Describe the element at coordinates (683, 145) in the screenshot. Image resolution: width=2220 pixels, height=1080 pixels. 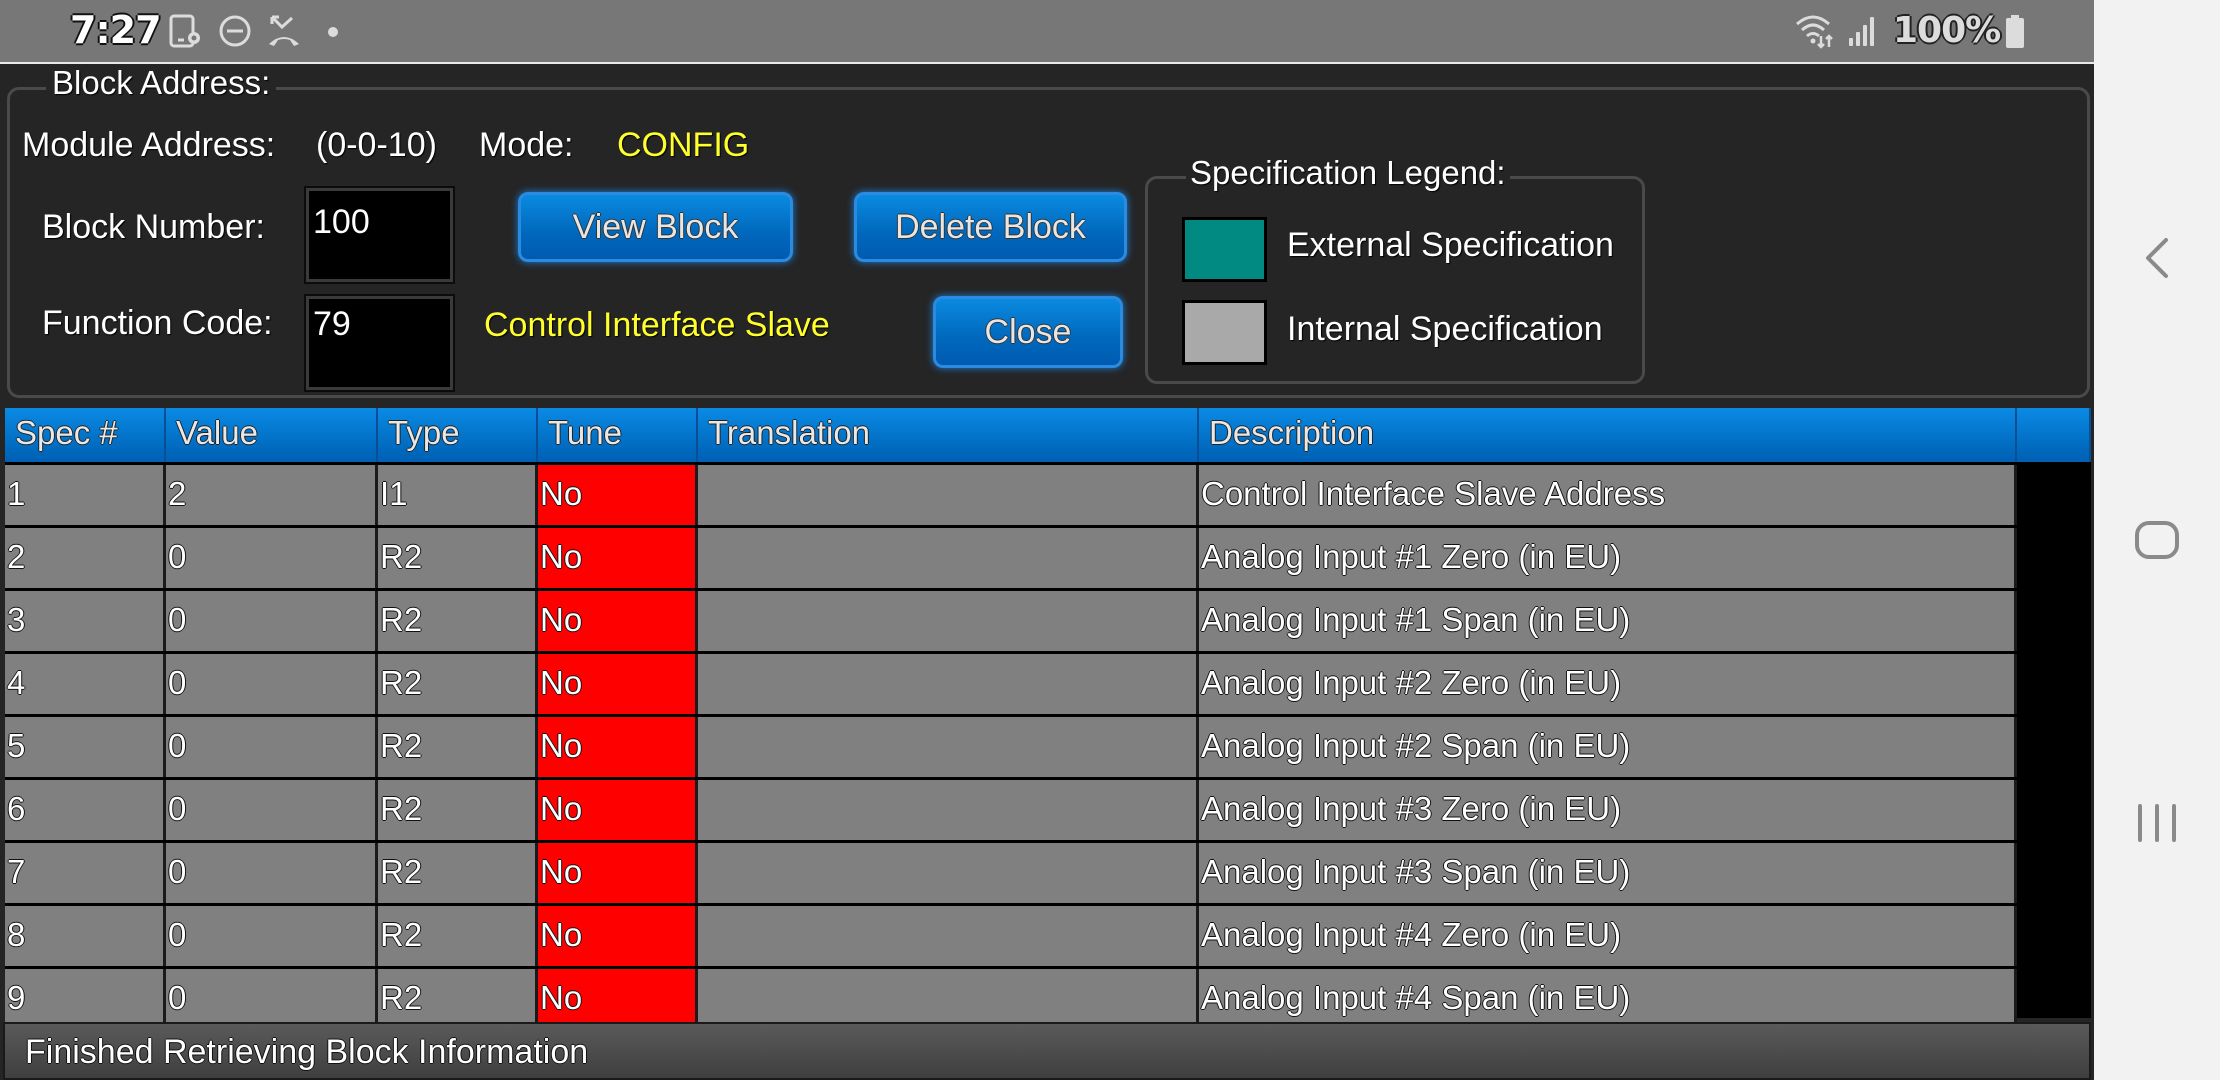
I see `mode-value: CONFIG` at that location.